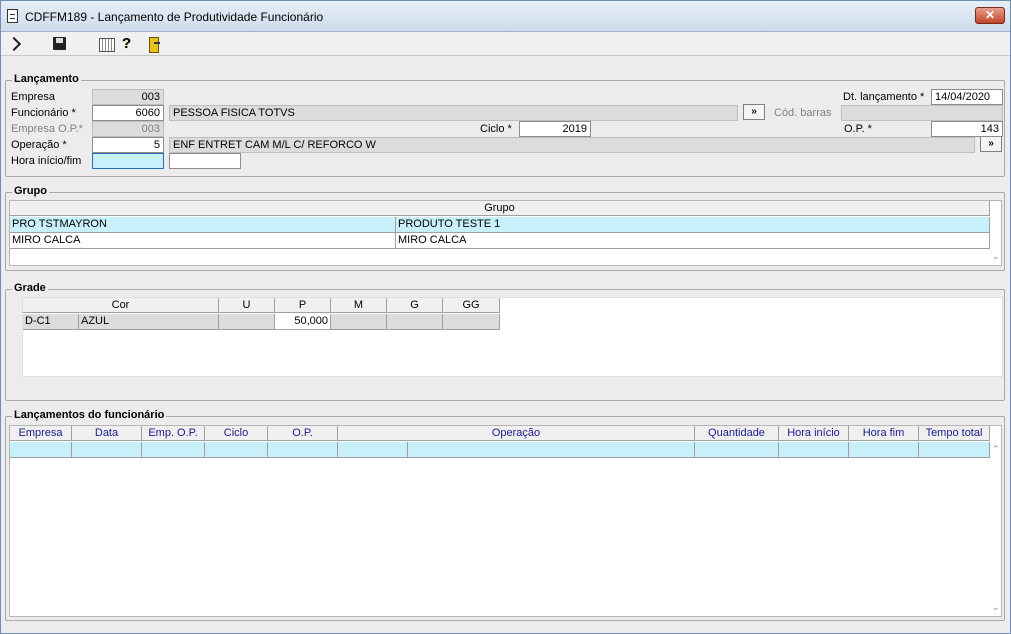  Describe the element at coordinates (737, 433) in the screenshot. I see `lanc-header-quantidade: Quantidade` at that location.